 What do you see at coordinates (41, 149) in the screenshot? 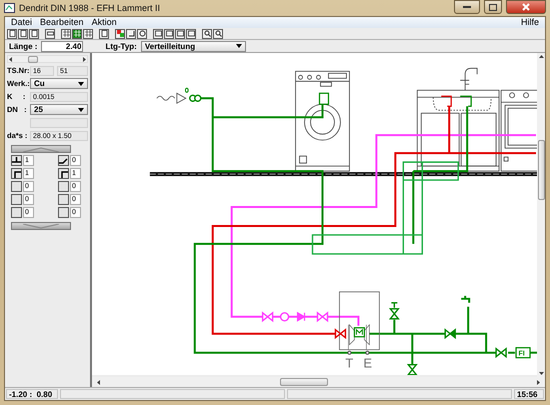
I see `chevron-up-icon` at bounding box center [41, 149].